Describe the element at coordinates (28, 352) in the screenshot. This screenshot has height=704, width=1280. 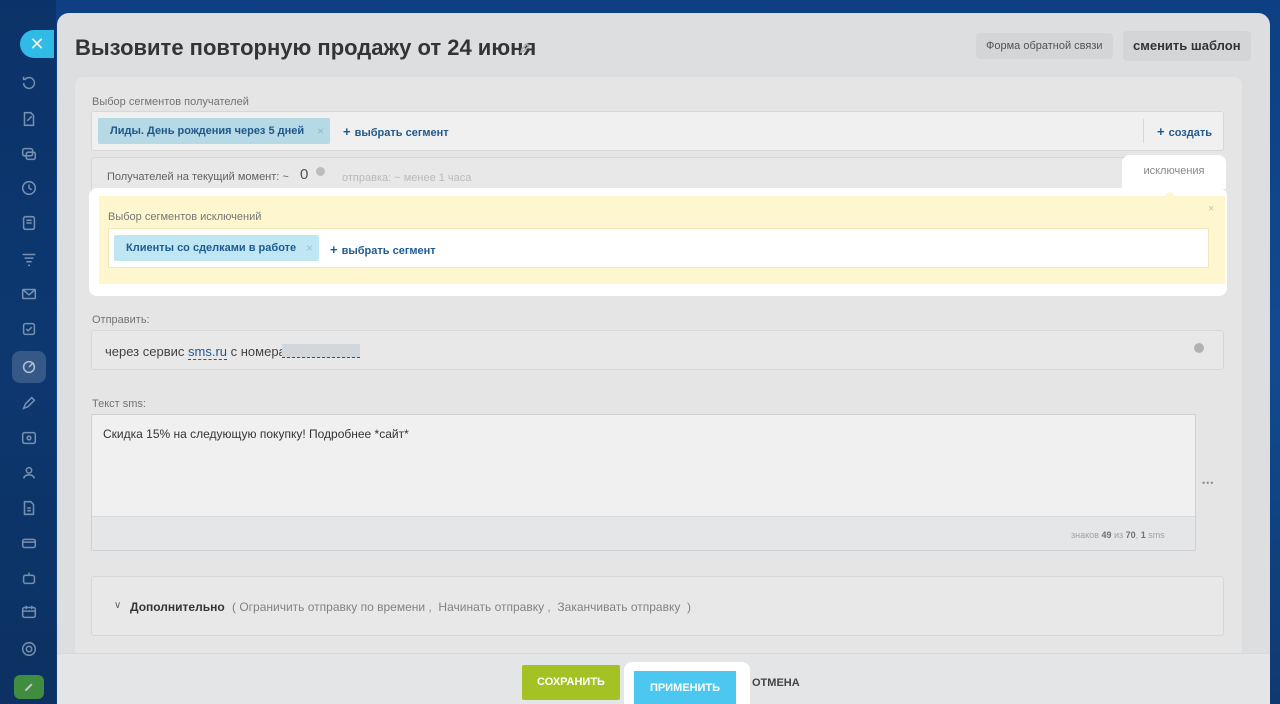
I see `left-sidebar` at that location.